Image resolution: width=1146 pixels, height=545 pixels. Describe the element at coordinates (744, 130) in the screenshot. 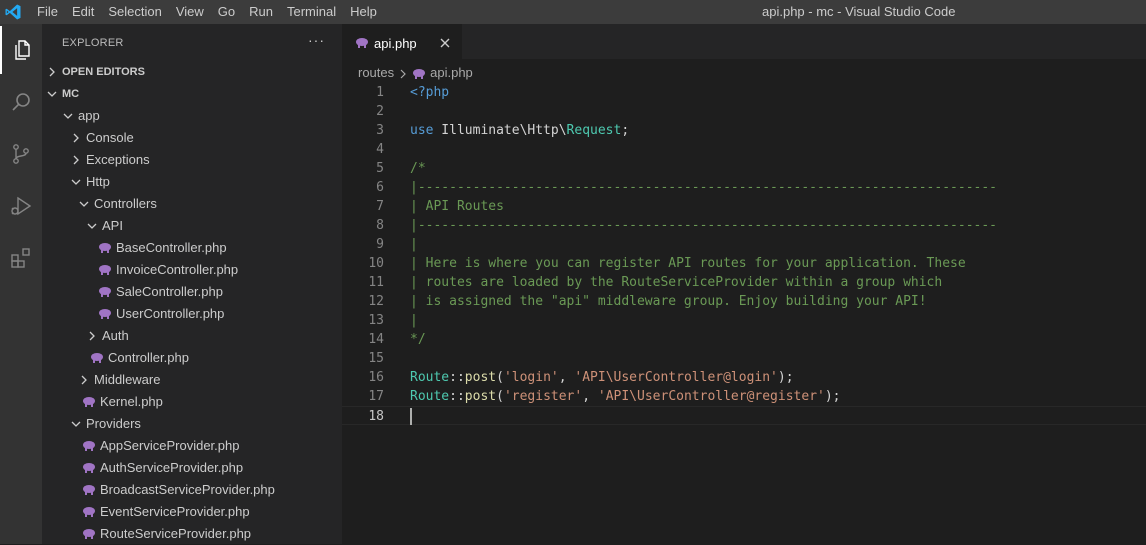

I see `code-line: 3 use Illuminate\Http\Request;` at that location.